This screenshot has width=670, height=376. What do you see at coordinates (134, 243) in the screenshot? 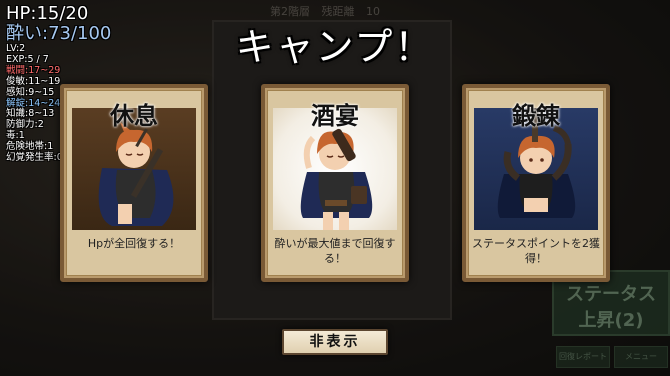
I see `rest-card-description: Hpが全回復する！` at bounding box center [134, 243].